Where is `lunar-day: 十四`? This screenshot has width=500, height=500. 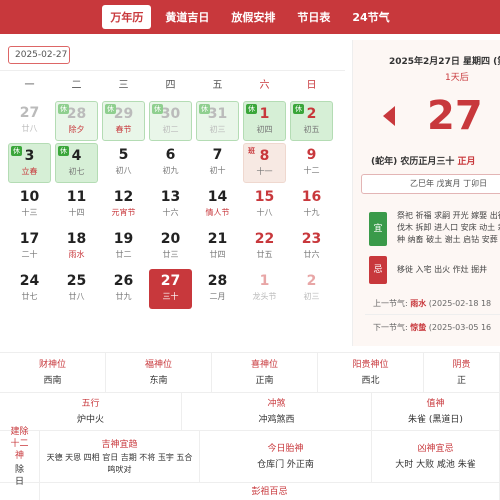 lunar-day: 十四 is located at coordinates (76, 212).